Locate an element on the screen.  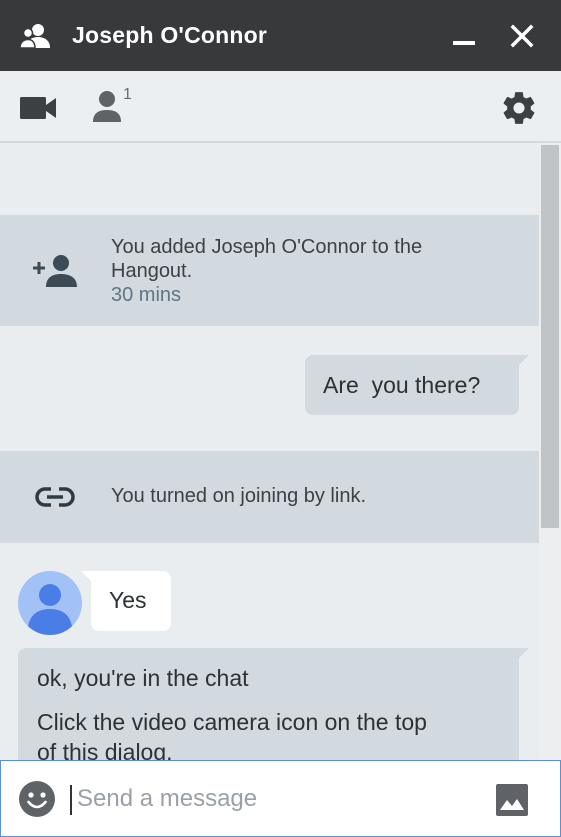
incoming-message: Yes is located at coordinates (126, 601).